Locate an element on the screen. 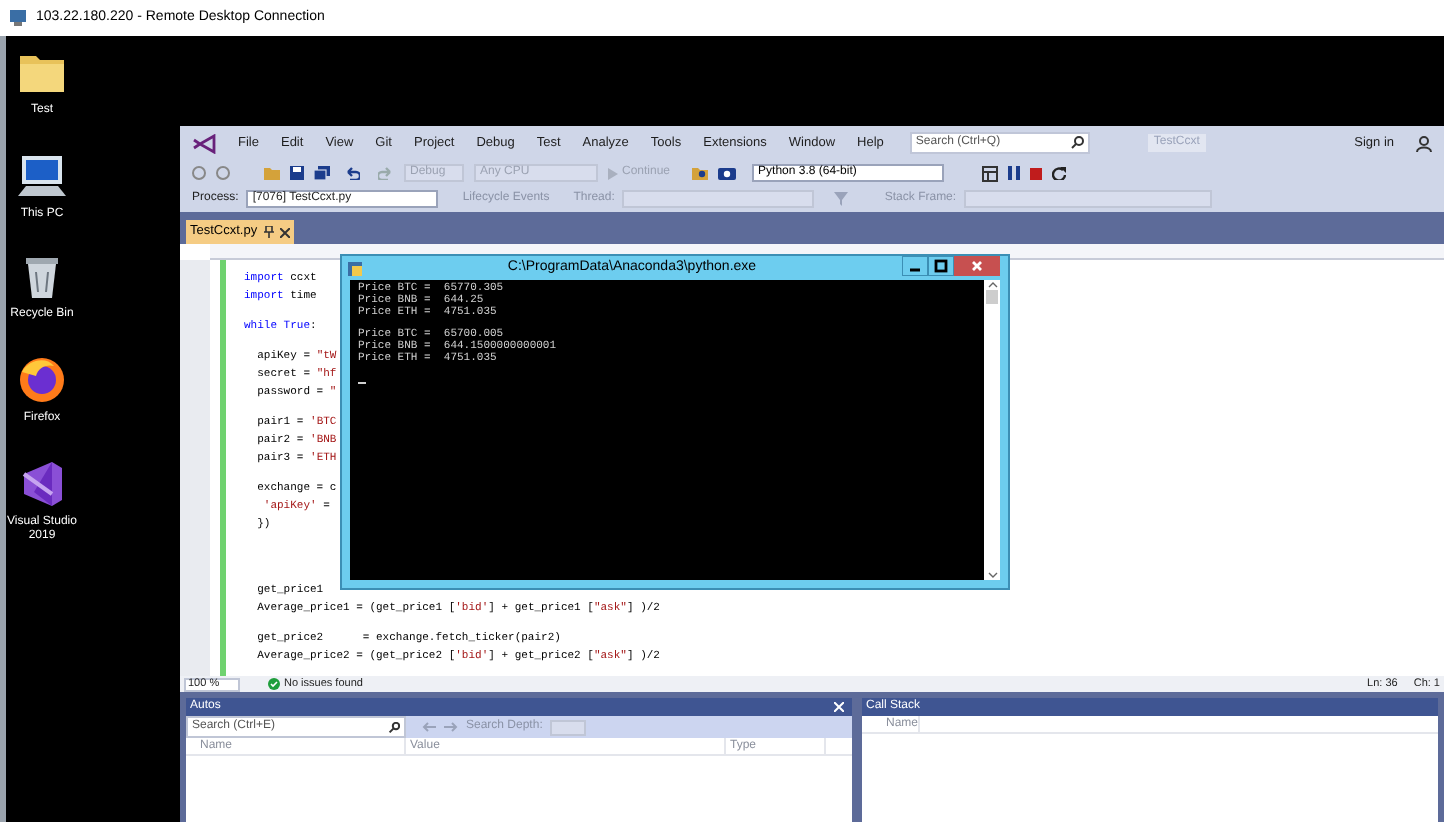  person-icon is located at coordinates (1424, 143).